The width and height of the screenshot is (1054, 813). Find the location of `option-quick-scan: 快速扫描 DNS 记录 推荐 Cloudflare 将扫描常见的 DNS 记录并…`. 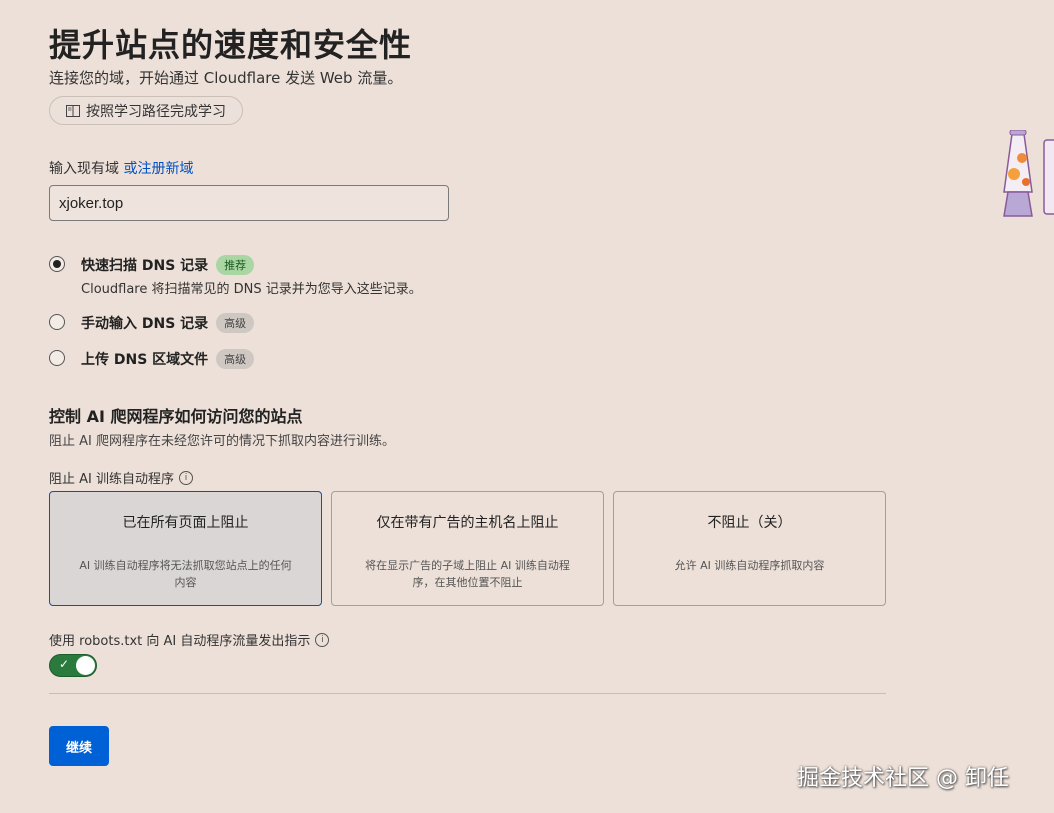

option-quick-scan: 快速扫描 DNS 记录 推荐 Cloudflare 将扫描常见的 DNS 记录并… is located at coordinates (235, 276).